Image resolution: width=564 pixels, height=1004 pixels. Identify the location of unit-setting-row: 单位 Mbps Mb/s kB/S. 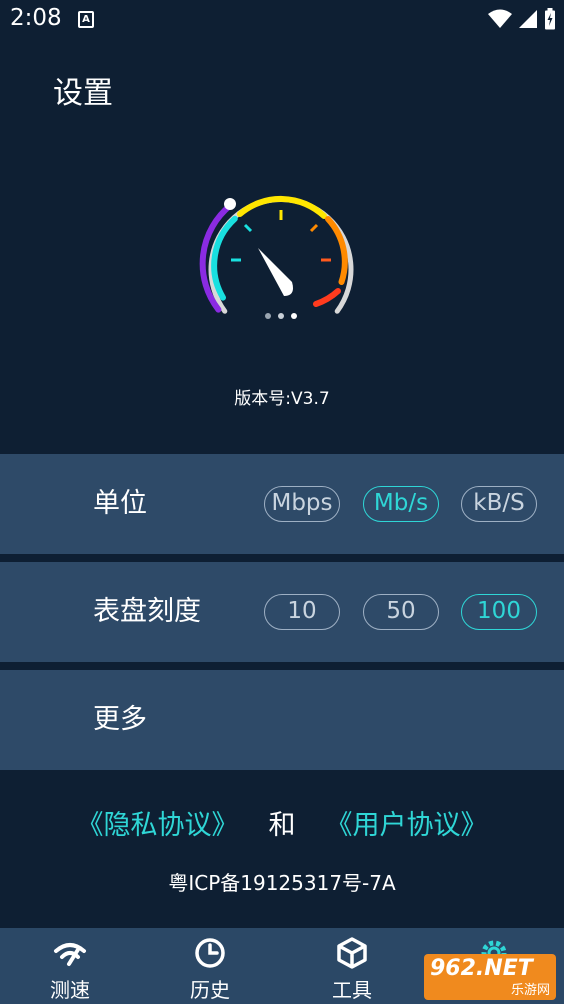
(282, 504).